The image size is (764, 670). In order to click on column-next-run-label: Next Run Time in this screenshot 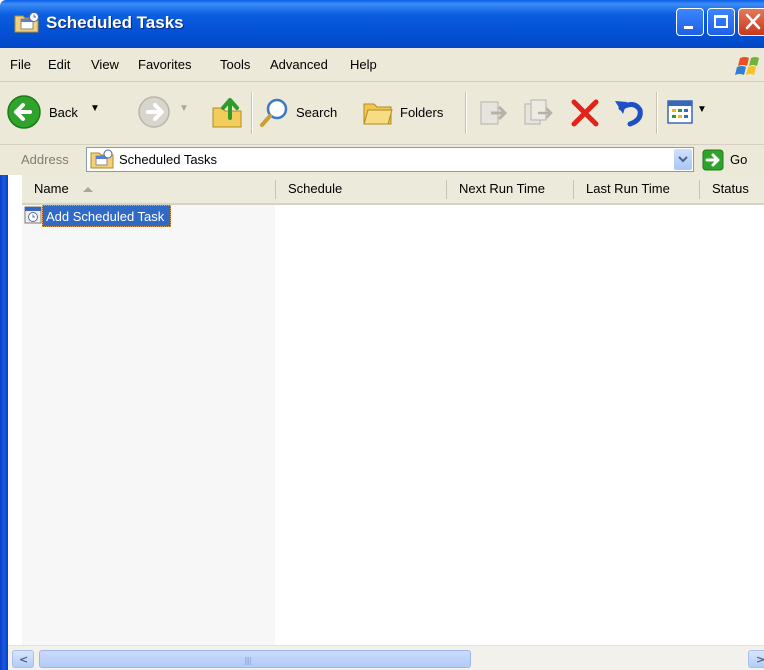, I will do `click(502, 188)`.